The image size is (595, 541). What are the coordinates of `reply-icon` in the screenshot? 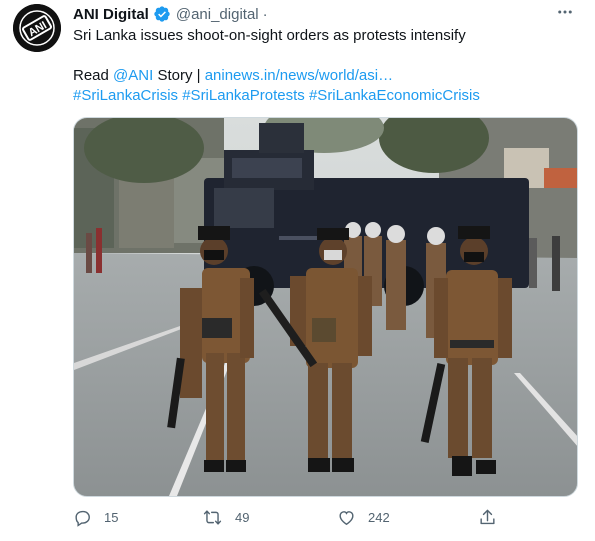 It's located at (82, 517).